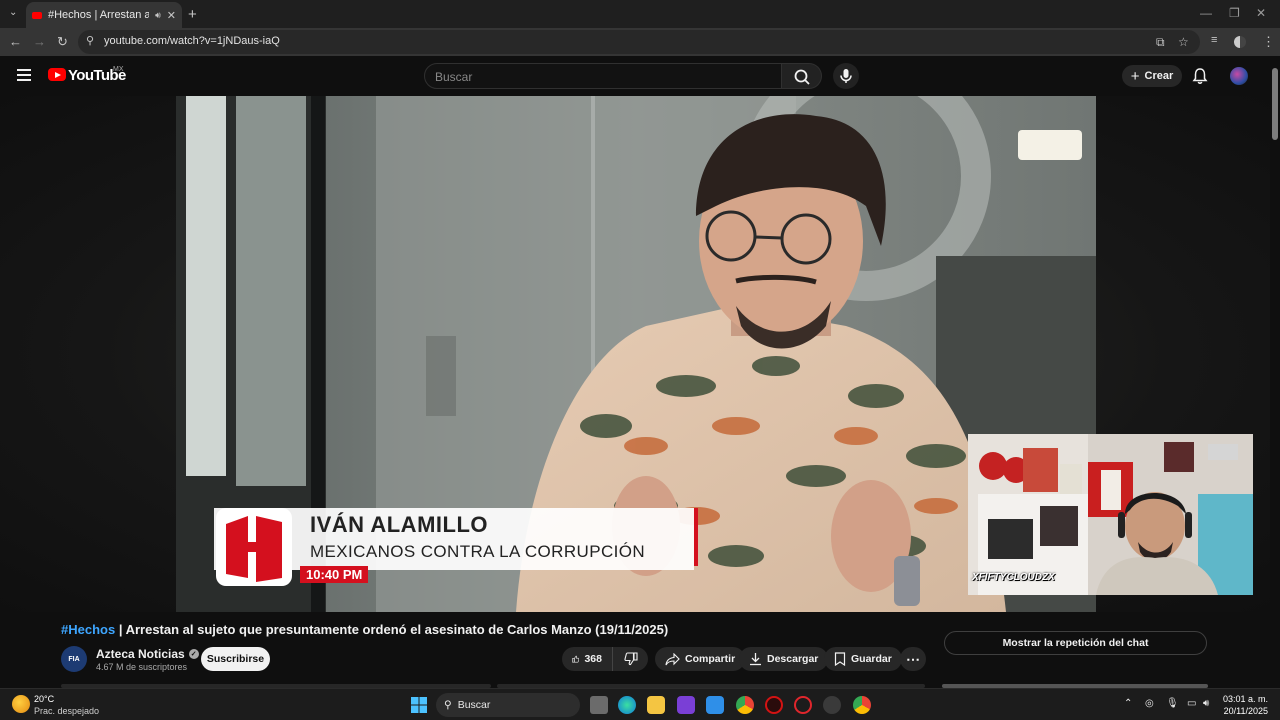 Image resolution: width=1280 pixels, height=720 pixels. What do you see at coordinates (1275, 104) in the screenshot?
I see `scrollbar-thumb` at bounding box center [1275, 104].